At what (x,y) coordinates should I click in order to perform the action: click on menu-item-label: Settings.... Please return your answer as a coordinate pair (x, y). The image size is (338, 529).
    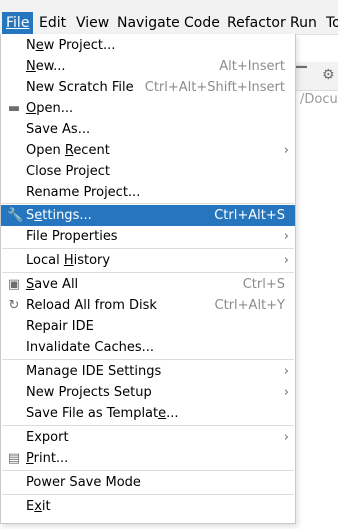
    Looking at the image, I should click on (59, 215).